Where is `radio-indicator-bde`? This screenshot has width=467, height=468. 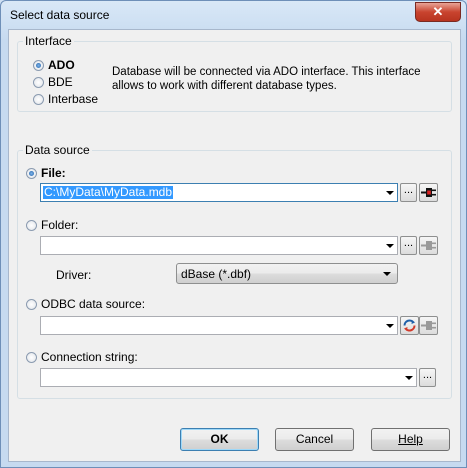 radio-indicator-bde is located at coordinates (38, 82).